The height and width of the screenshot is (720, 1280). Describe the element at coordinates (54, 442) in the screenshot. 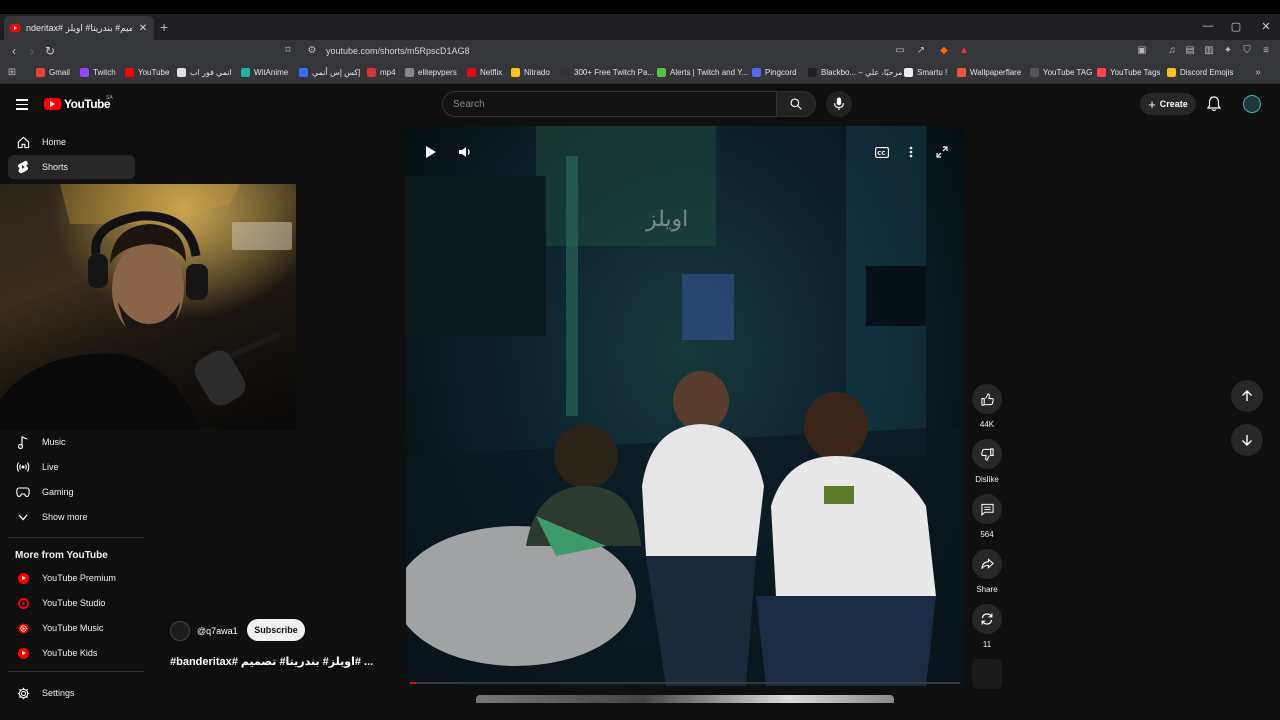

I see `sidebar-item-label: Music` at that location.